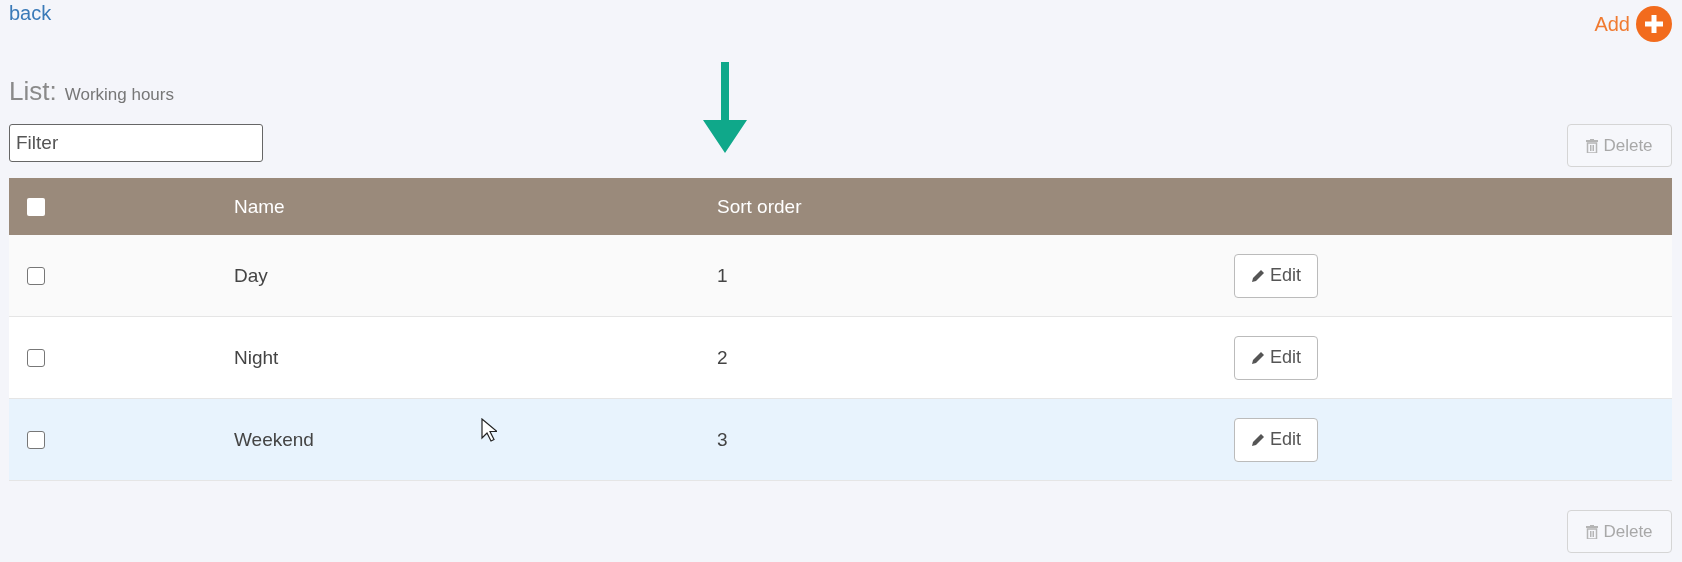 The width and height of the screenshot is (1682, 562). I want to click on back-link: back, so click(30, 13).